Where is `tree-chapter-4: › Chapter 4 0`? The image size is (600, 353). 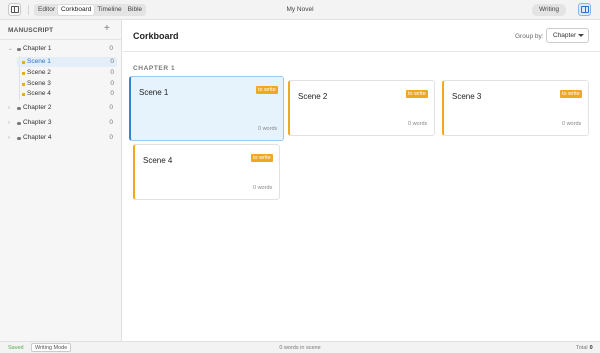 tree-chapter-4: › Chapter 4 0 is located at coordinates (62, 138).